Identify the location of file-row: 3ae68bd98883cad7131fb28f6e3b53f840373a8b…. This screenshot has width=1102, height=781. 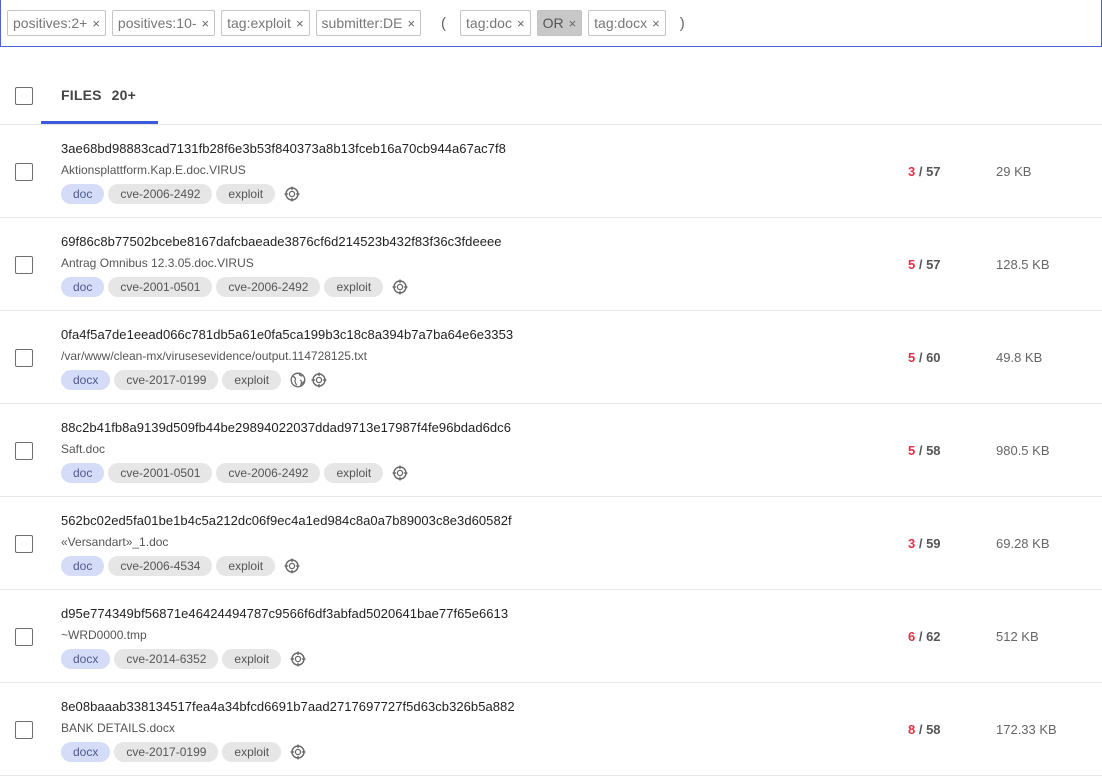
(551, 171).